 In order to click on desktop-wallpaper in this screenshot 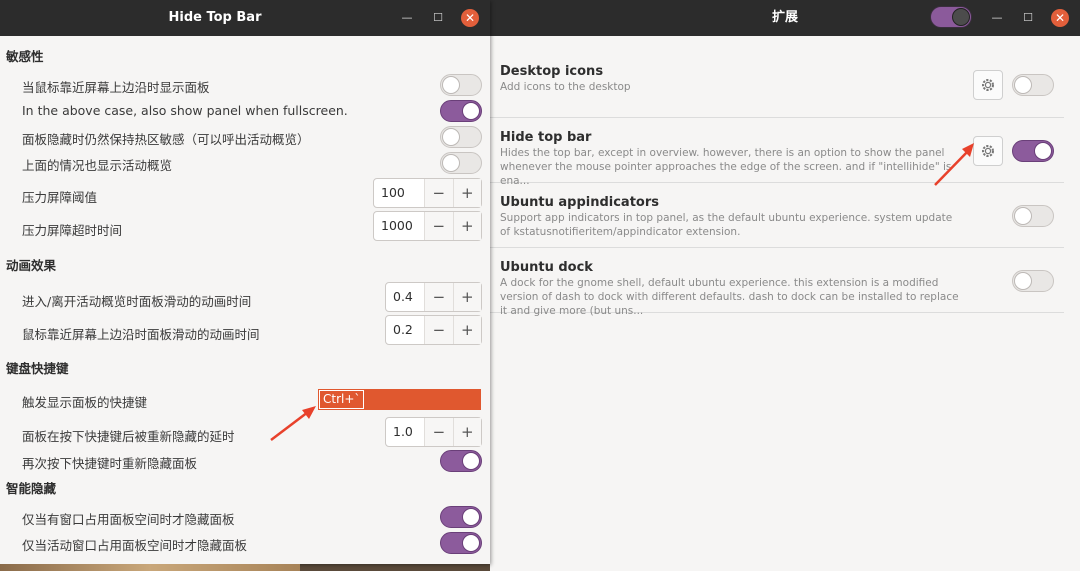, I will do `click(150, 567)`.